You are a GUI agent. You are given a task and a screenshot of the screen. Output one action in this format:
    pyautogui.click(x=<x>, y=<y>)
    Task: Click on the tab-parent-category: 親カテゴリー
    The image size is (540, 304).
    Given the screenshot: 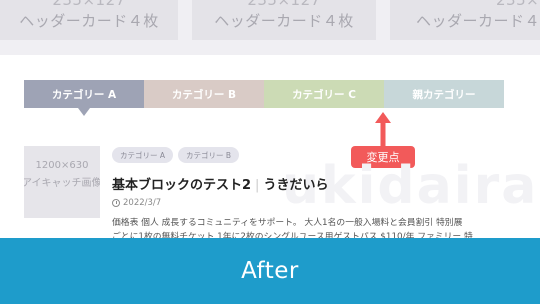 What is the action you would take?
    pyautogui.click(x=444, y=94)
    